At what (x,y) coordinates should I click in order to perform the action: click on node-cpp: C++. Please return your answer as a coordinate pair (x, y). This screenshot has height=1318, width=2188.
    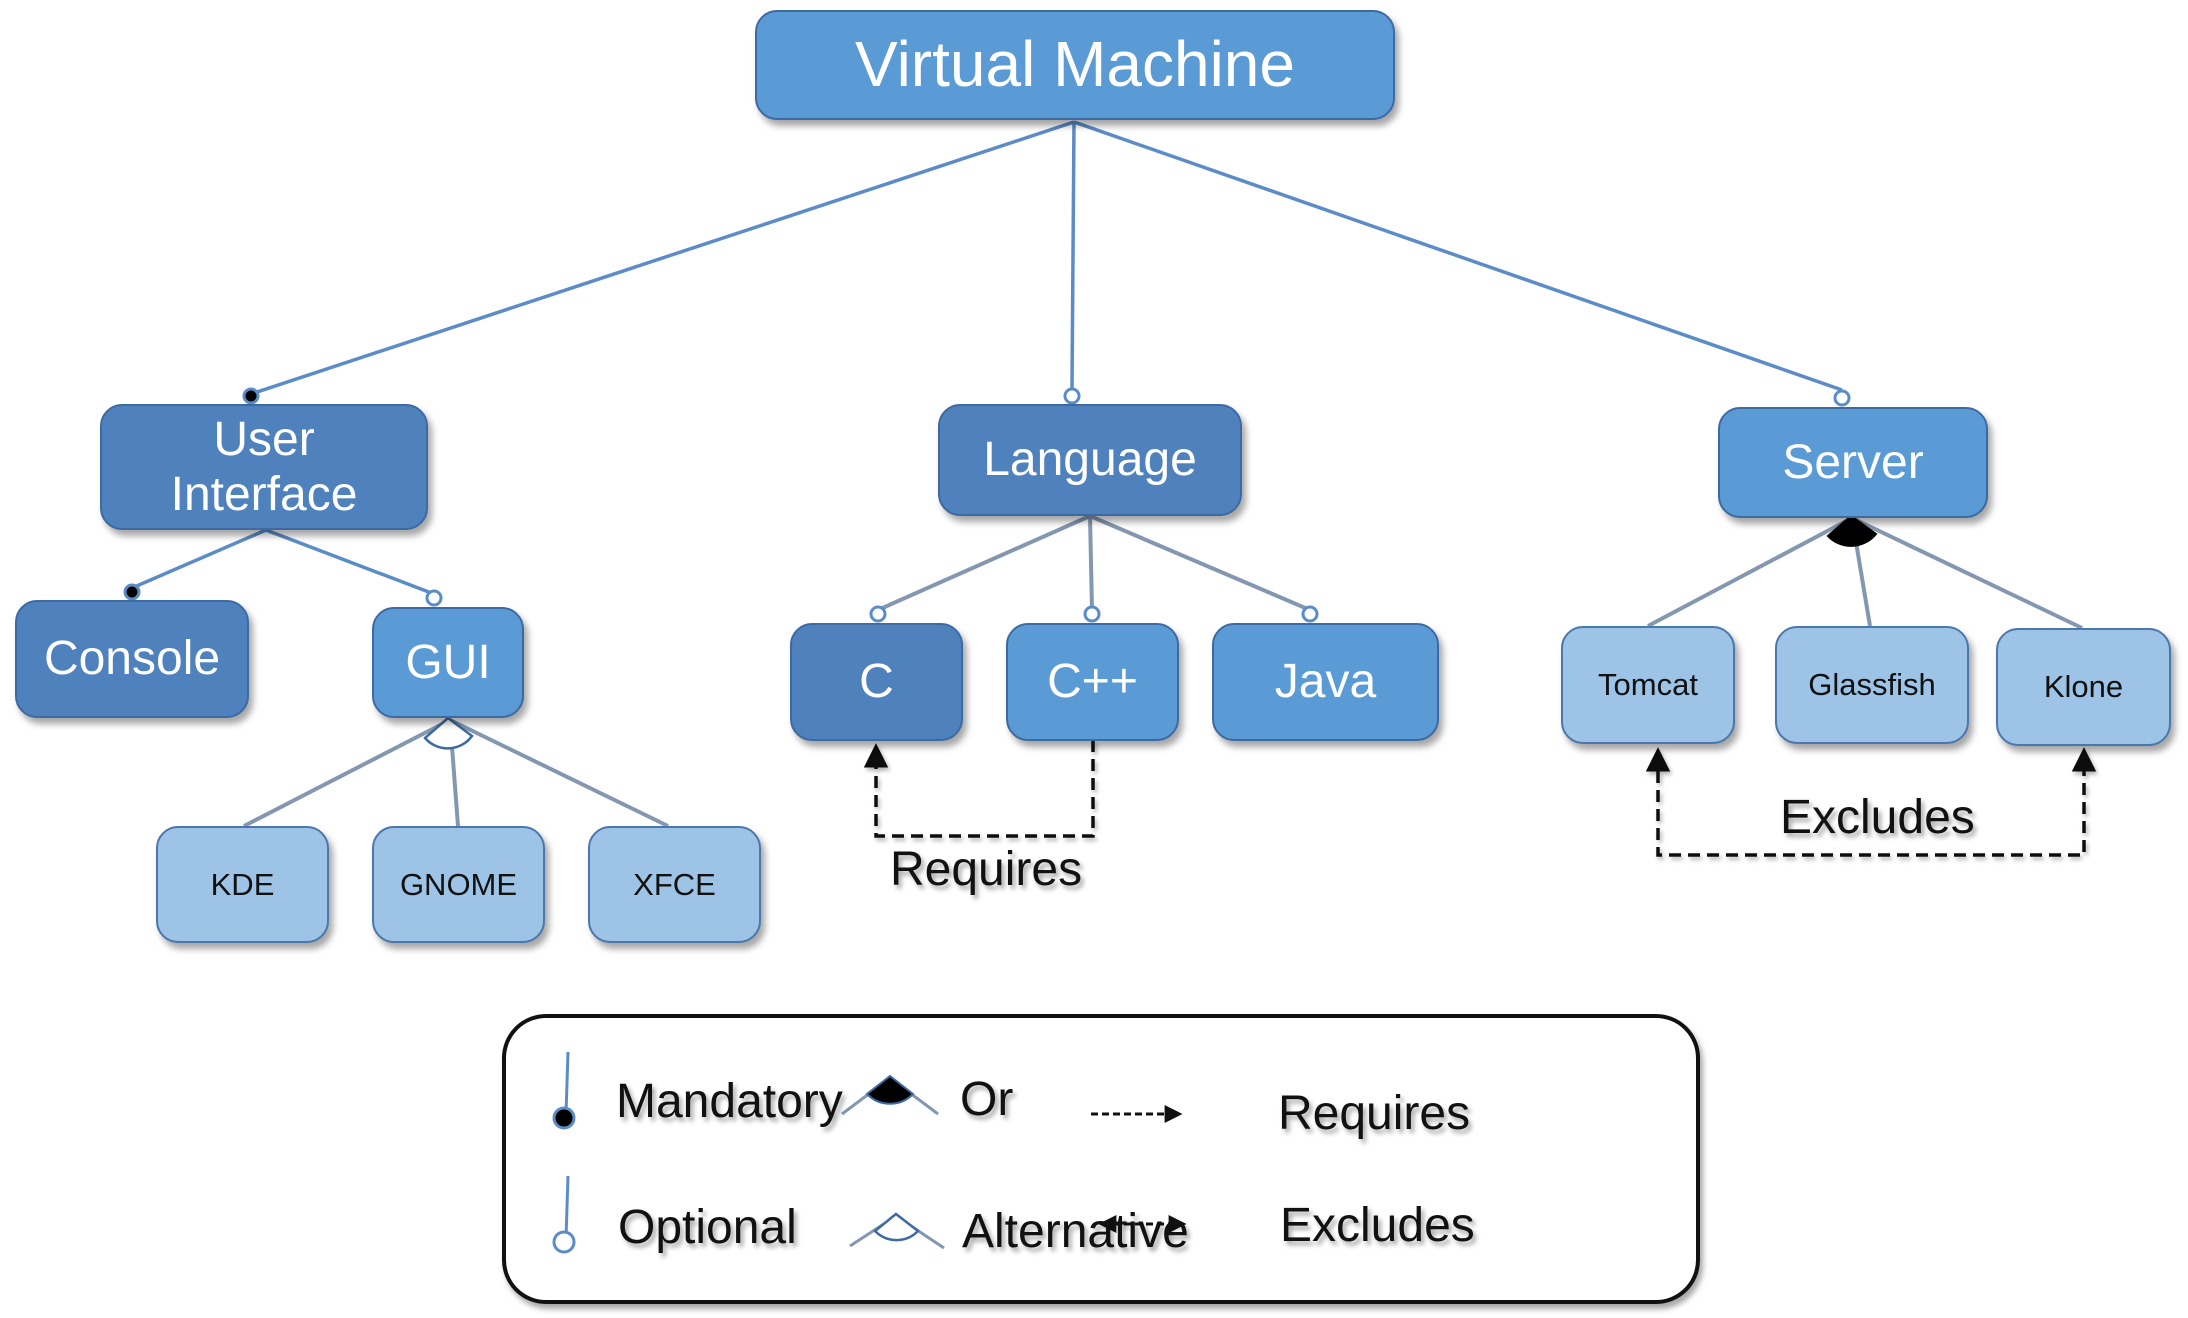
    Looking at the image, I should click on (1092, 682).